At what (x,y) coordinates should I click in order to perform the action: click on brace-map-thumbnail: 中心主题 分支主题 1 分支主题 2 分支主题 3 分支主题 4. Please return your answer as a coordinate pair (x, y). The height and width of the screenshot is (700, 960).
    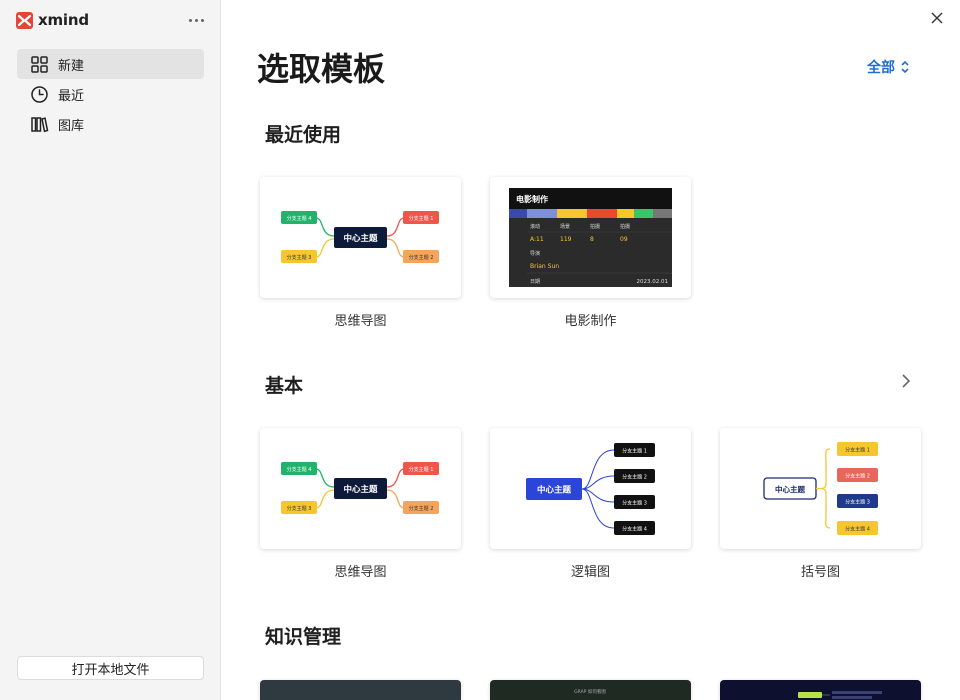
    Looking at the image, I should click on (820, 488).